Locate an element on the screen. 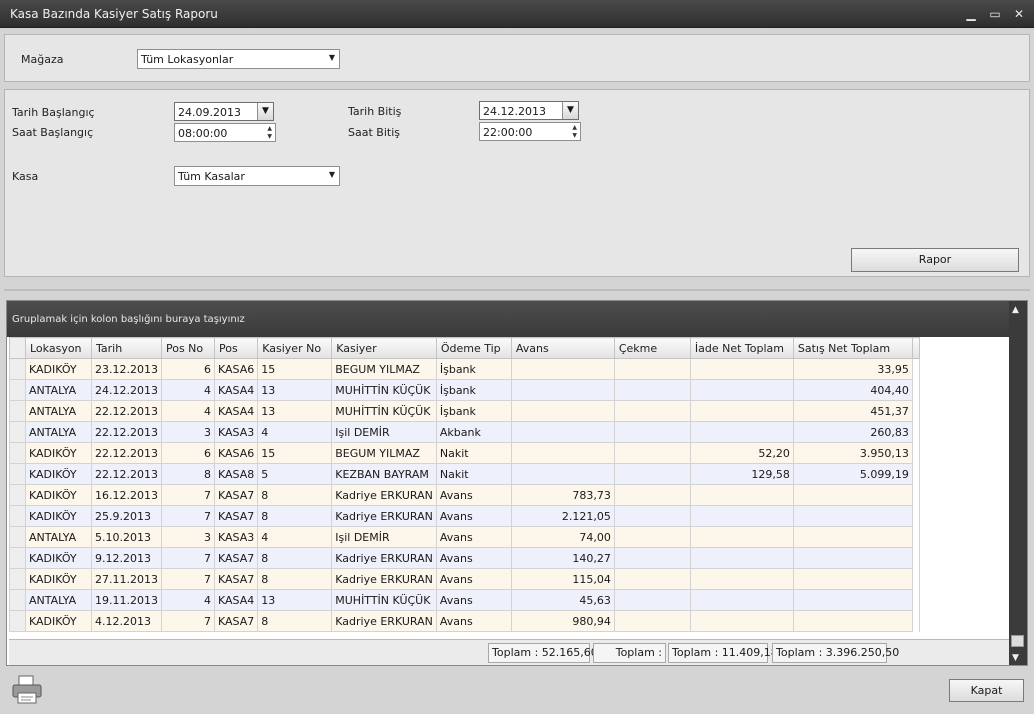  table-cell: Akbank is located at coordinates (473, 432).